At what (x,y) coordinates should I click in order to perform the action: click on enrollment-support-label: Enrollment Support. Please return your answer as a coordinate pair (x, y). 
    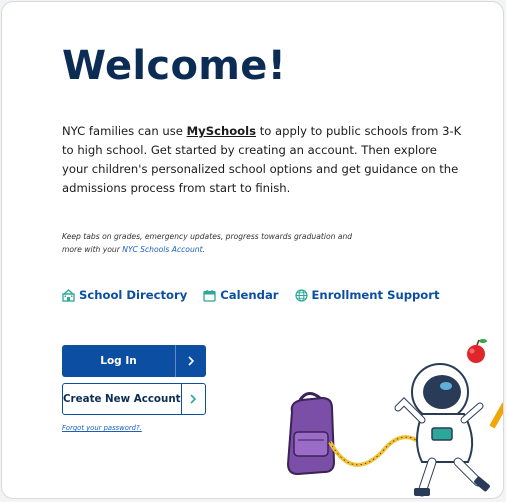
    Looking at the image, I should click on (375, 295).